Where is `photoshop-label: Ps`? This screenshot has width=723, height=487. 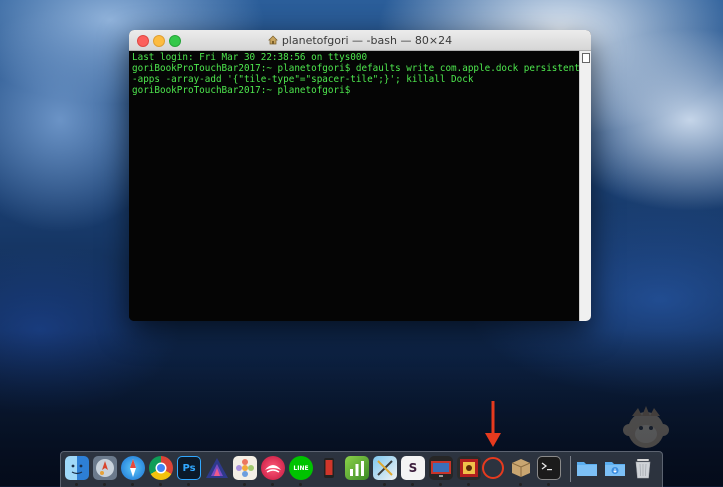 photoshop-label: Ps is located at coordinates (189, 468).